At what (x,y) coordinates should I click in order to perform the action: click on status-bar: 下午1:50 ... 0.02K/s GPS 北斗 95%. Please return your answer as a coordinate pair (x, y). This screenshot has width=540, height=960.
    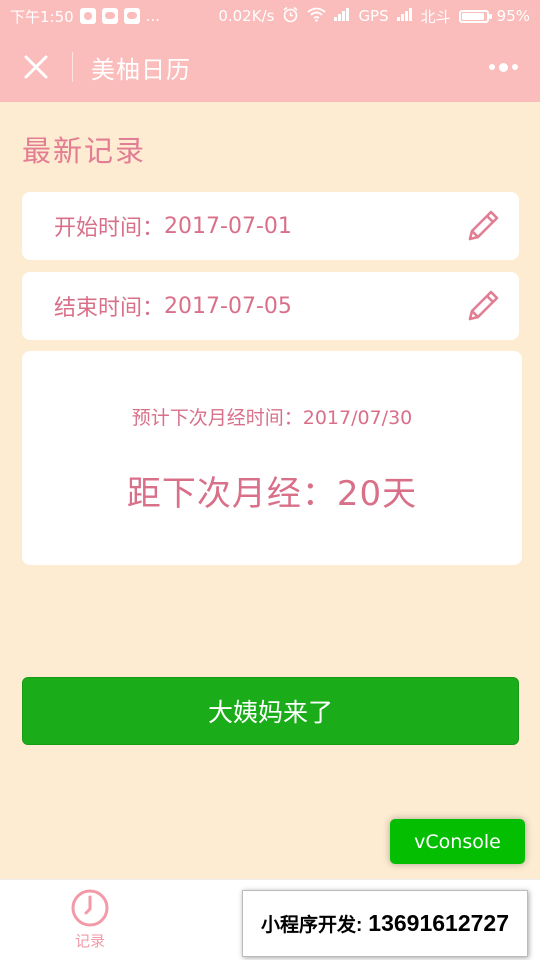
    Looking at the image, I should click on (270, 16).